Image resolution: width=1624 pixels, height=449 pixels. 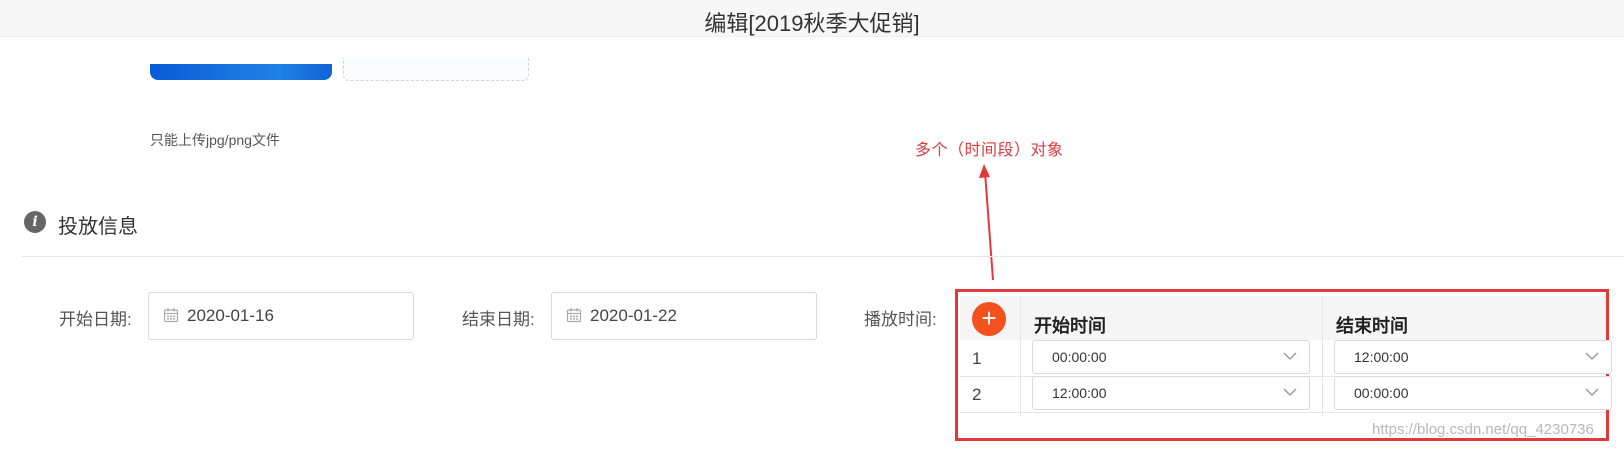 I want to click on row-index: 1, so click(x=977, y=358).